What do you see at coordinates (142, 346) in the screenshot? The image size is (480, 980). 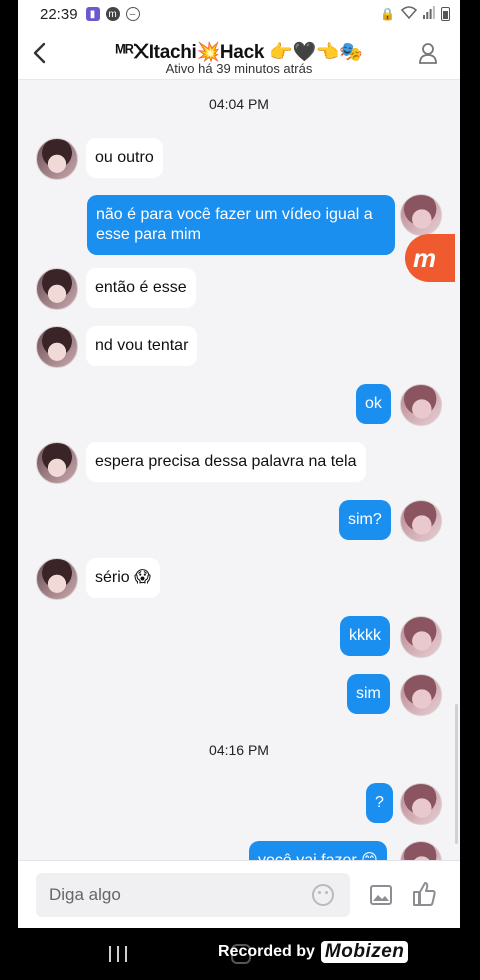 I see `message-bubble-incoming: nd vou tentar` at bounding box center [142, 346].